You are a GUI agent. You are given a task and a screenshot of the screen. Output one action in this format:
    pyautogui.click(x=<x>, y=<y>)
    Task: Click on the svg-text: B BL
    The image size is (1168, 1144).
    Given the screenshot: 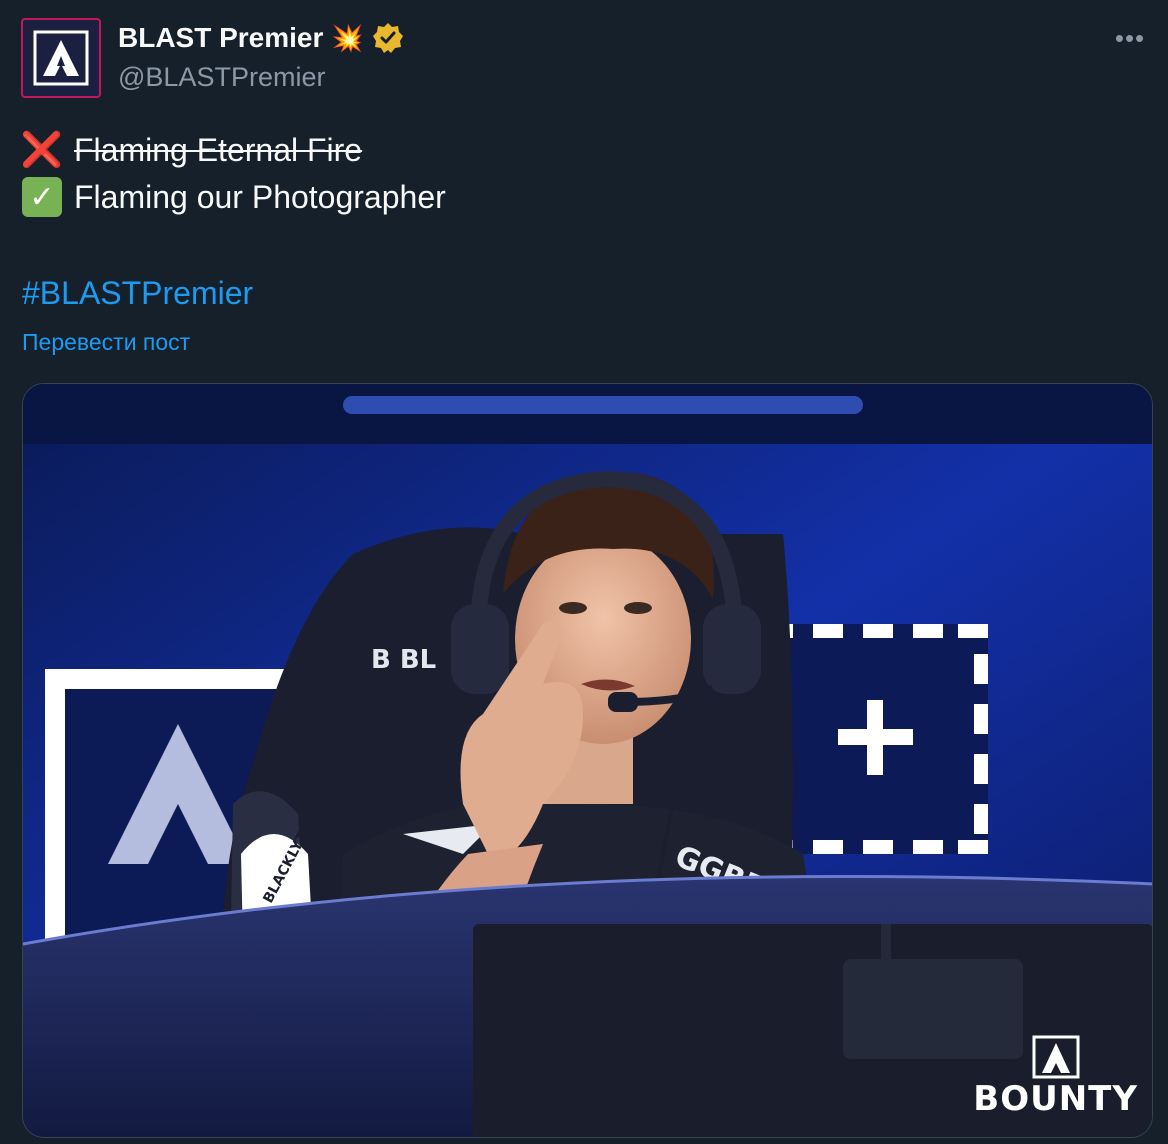 What is the action you would take?
    pyautogui.click(x=403, y=660)
    